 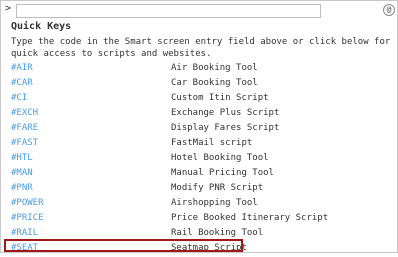 I want to click on list-item: #FAST FastMail script, so click(x=203, y=144).